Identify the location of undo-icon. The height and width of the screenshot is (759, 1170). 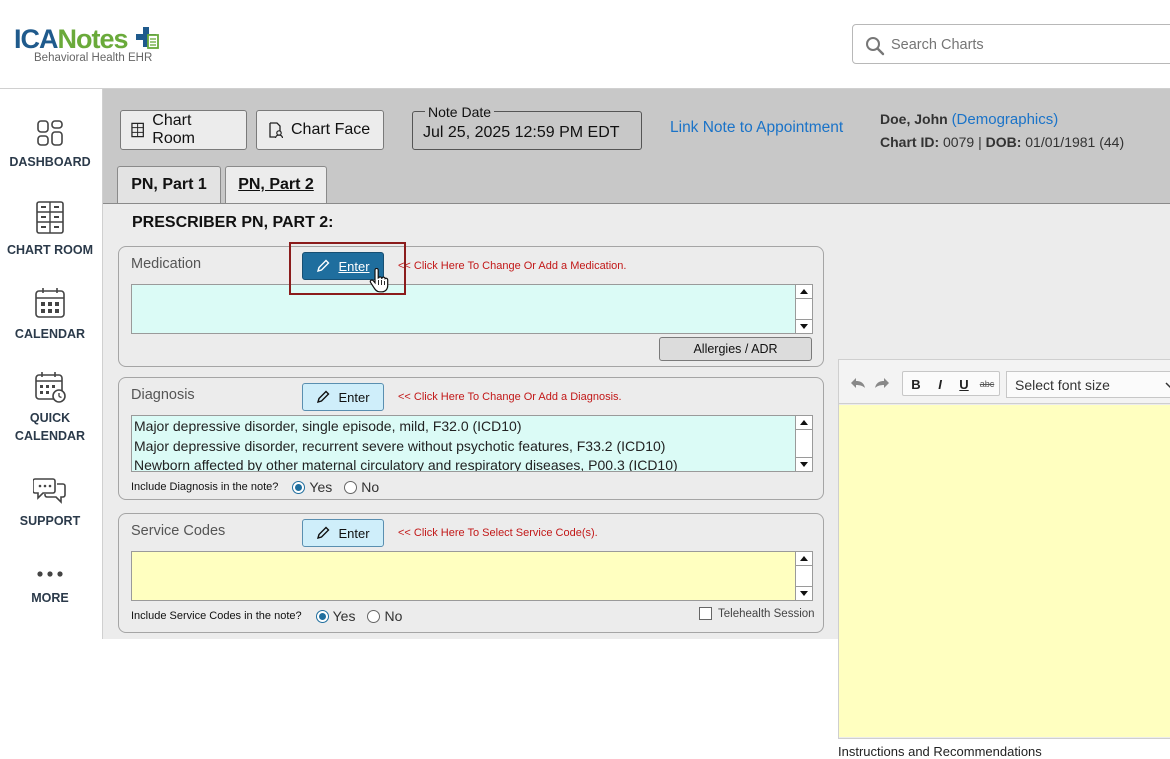
(858, 383).